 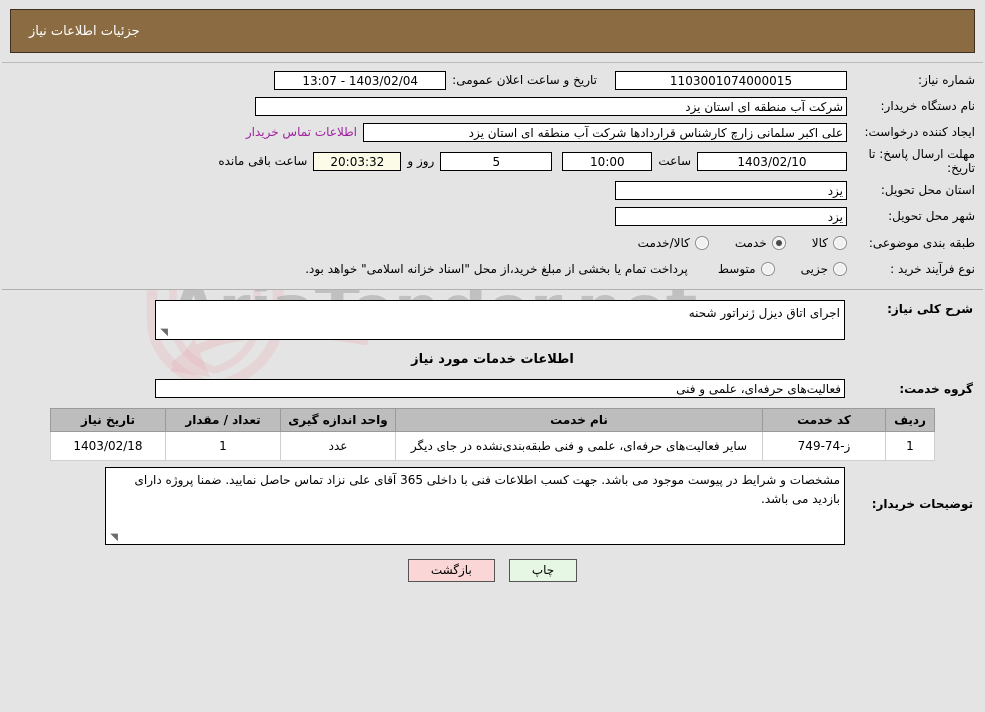 I want to click on cell-qty: 1, so click(x=223, y=446).